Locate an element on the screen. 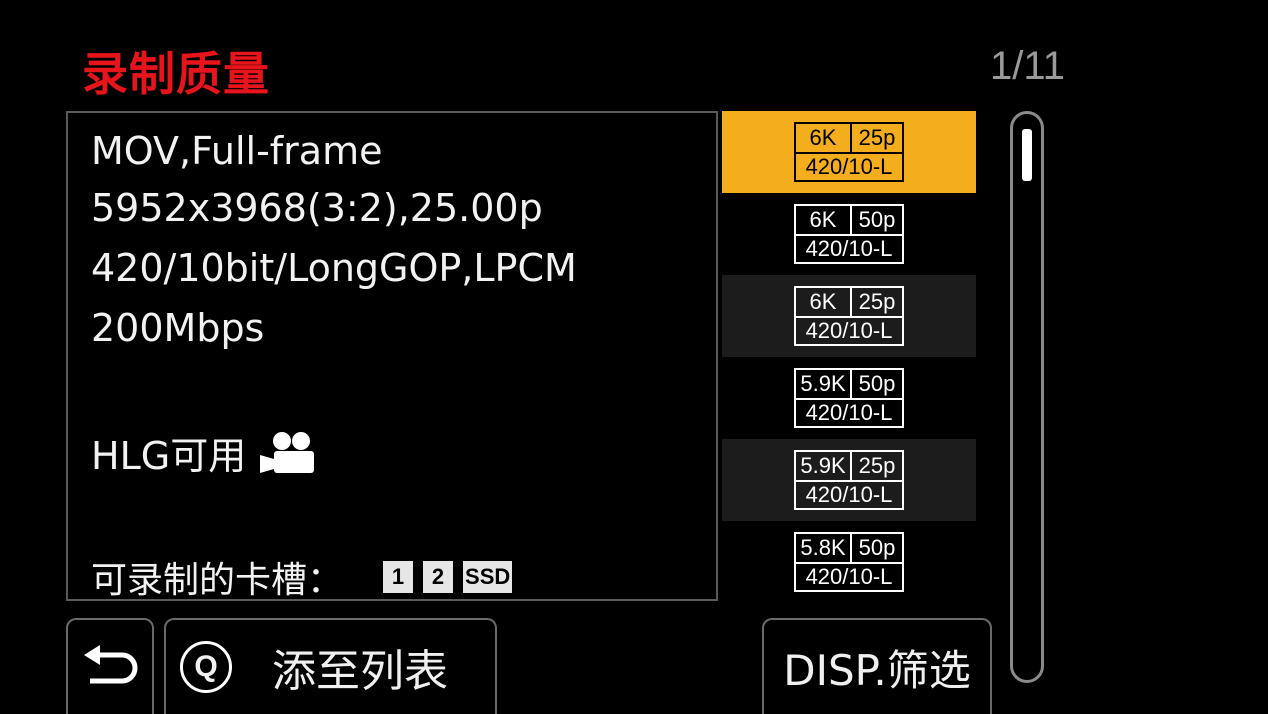  slots-label: 可录制的卡槽： is located at coordinates (217, 580).